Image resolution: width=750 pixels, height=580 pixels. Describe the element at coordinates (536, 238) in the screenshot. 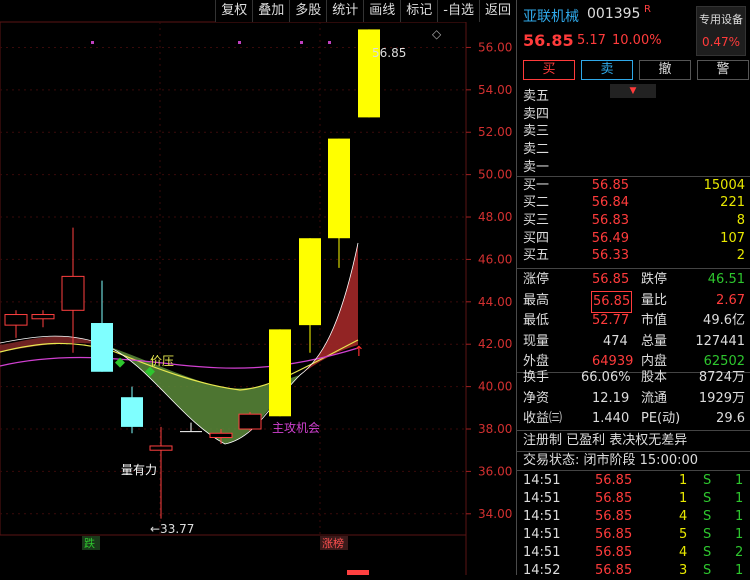

I see `bid-label: 买四` at that location.